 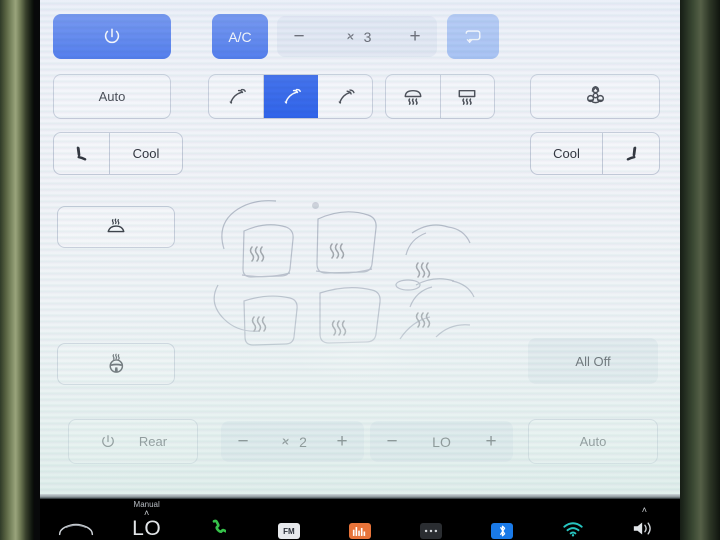 I want to click on right-seat-cool-label: Cool, so click(x=567, y=153).